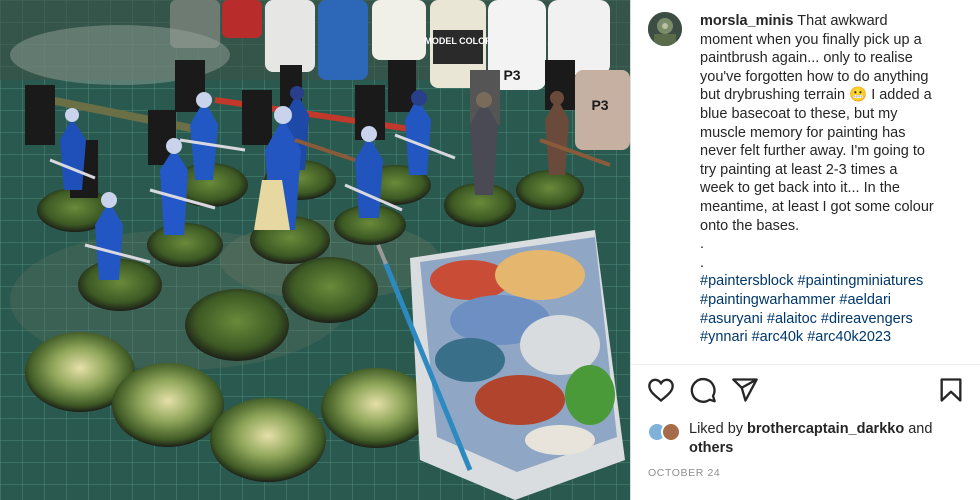  Describe the element at coordinates (831, 281) in the screenshot. I see `hashtag-line: #paintersblock #paintingminiatures` at that location.